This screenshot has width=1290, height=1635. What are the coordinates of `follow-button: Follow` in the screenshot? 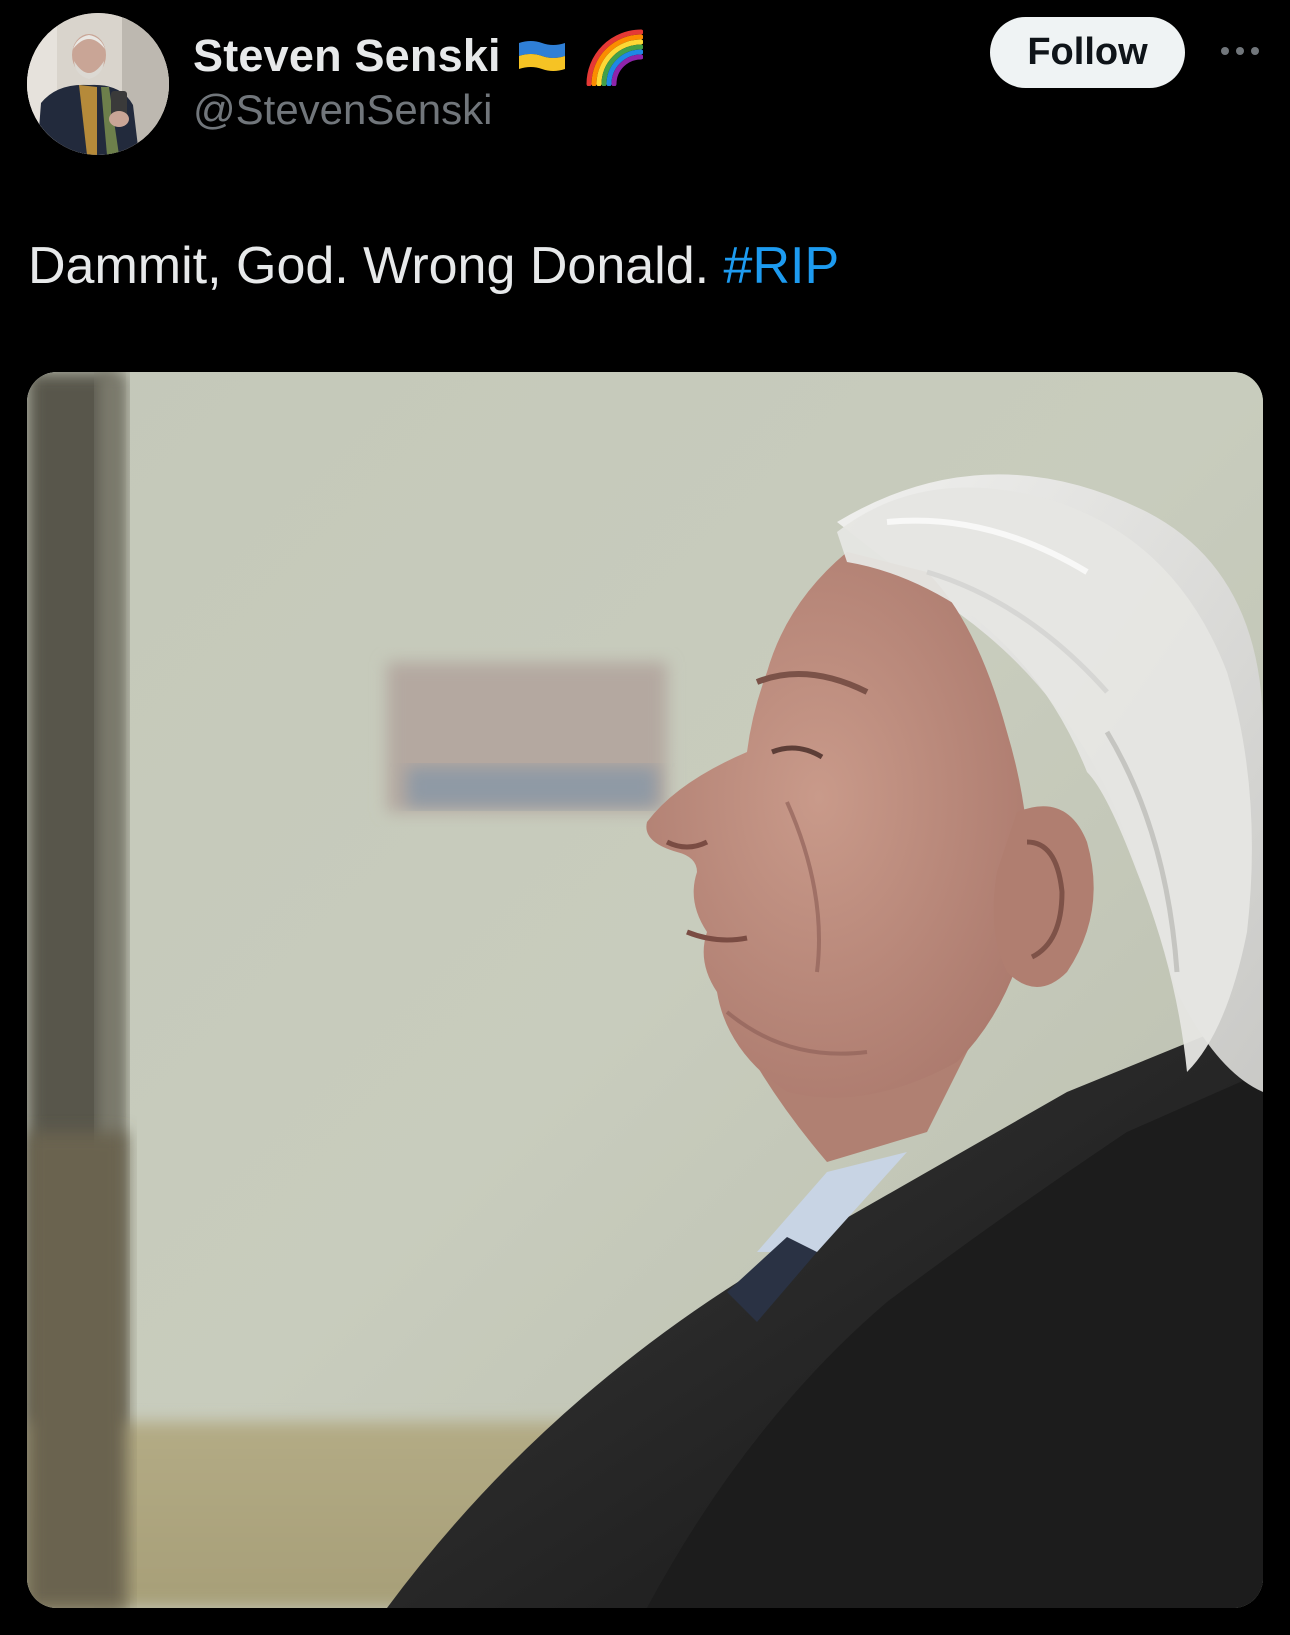 It's located at (1087, 52).